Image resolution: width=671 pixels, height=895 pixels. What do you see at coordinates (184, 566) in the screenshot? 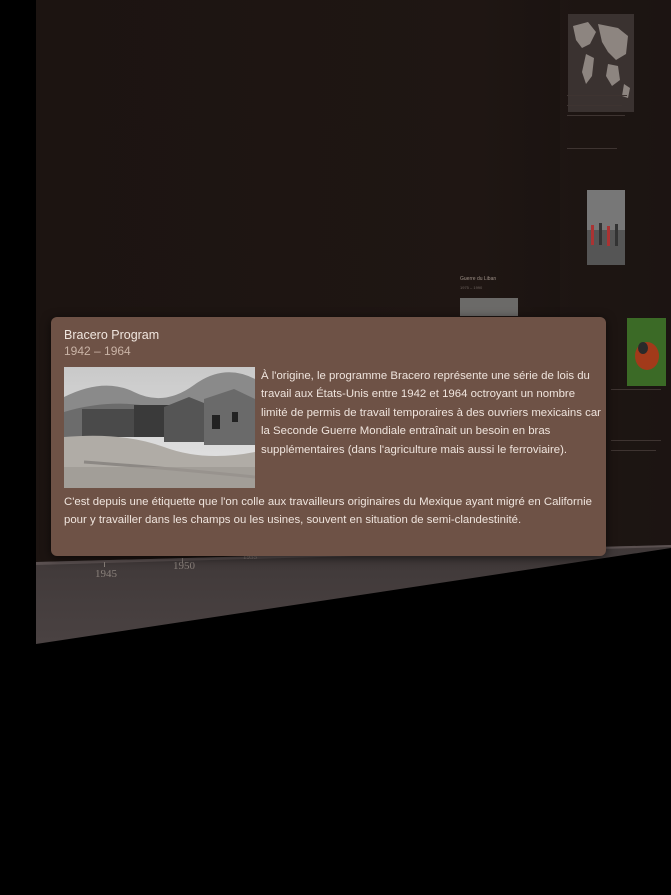
I see `tick-label-1950: 1950` at bounding box center [184, 566].